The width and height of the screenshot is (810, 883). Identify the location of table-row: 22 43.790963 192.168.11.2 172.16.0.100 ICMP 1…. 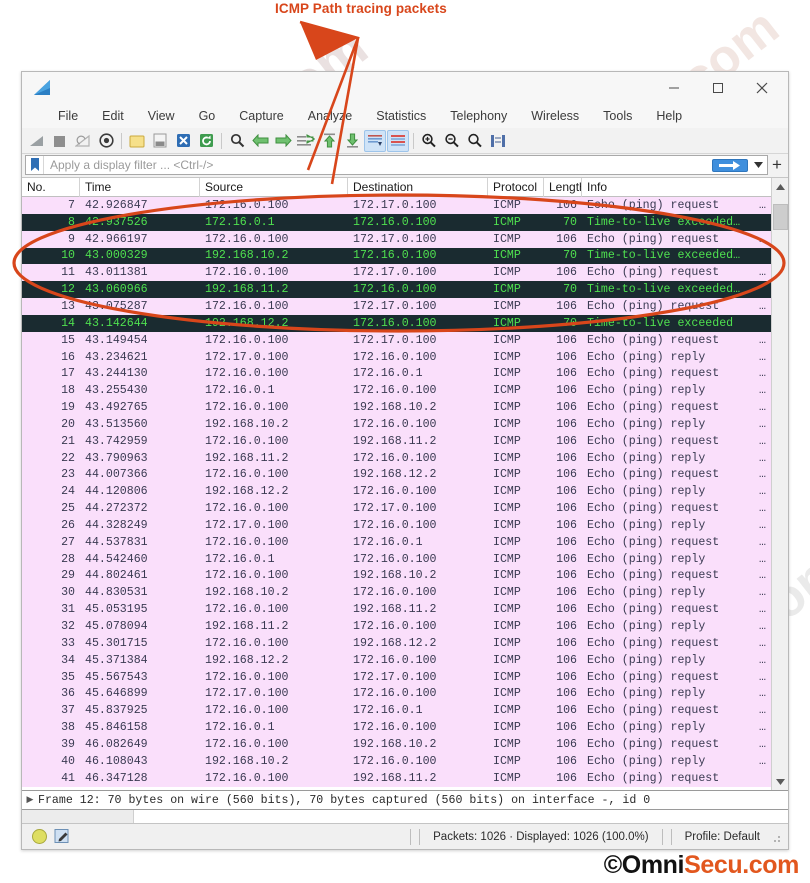
(396, 458).